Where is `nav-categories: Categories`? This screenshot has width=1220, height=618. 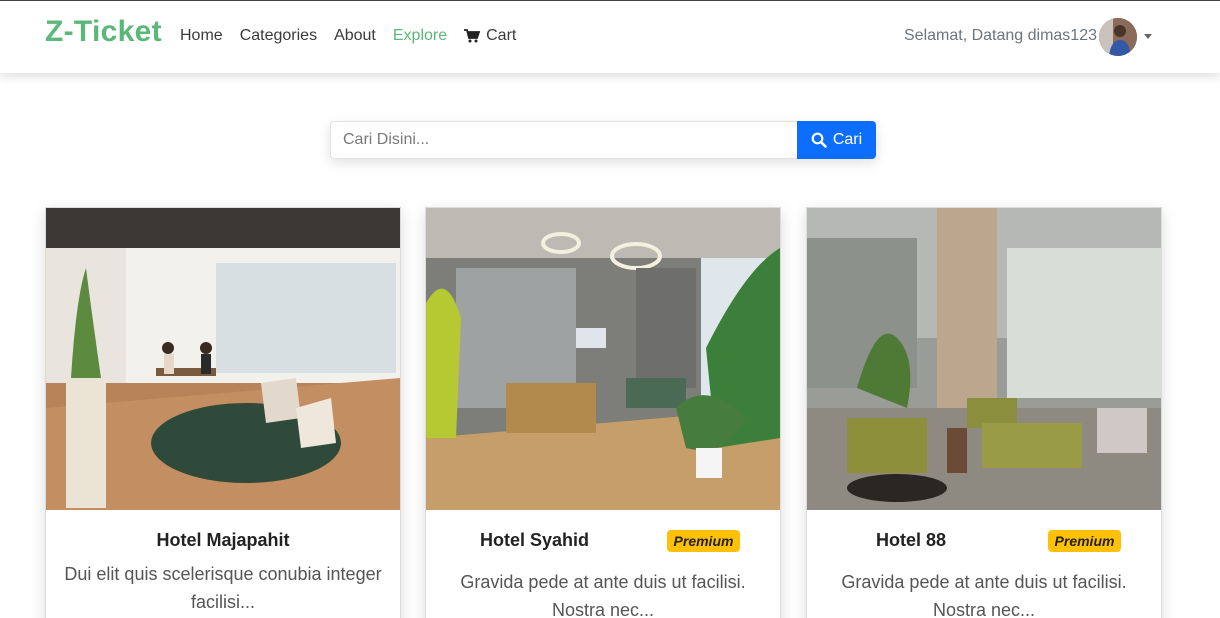
nav-categories: Categories is located at coordinates (278, 36).